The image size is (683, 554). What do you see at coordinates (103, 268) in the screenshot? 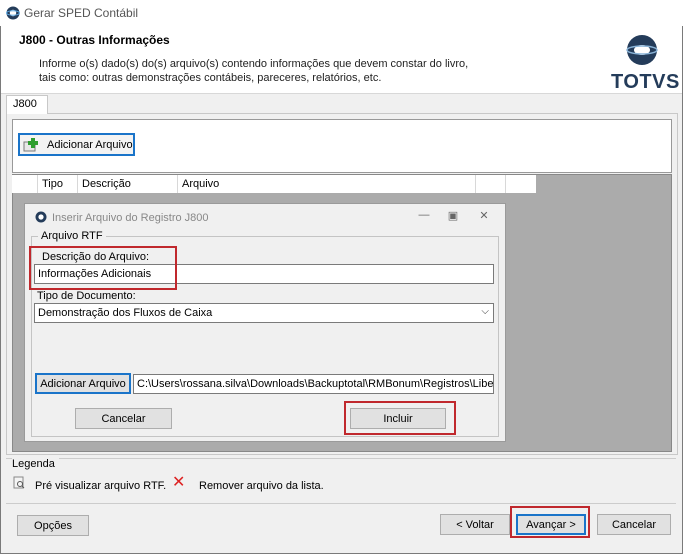
I see `description-highlight` at bounding box center [103, 268].